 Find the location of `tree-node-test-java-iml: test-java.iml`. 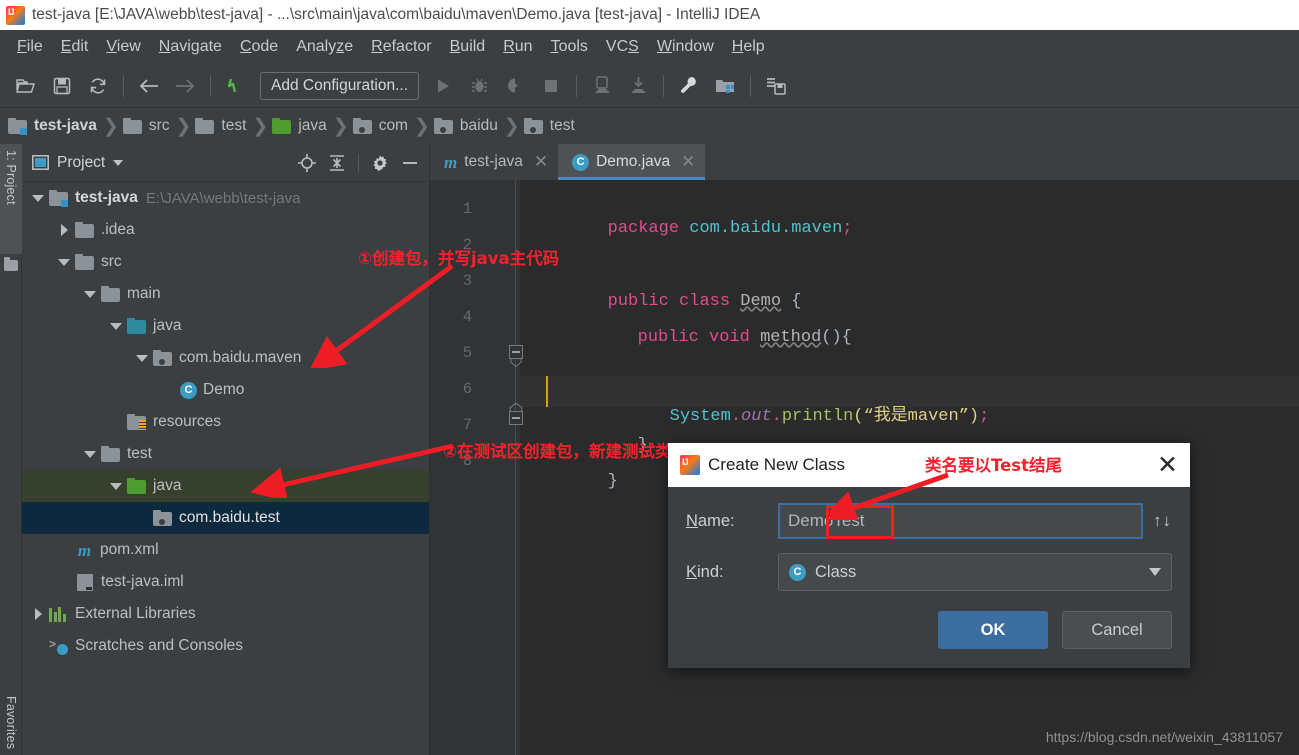

tree-node-test-java-iml: test-java.iml is located at coordinates (225, 582).